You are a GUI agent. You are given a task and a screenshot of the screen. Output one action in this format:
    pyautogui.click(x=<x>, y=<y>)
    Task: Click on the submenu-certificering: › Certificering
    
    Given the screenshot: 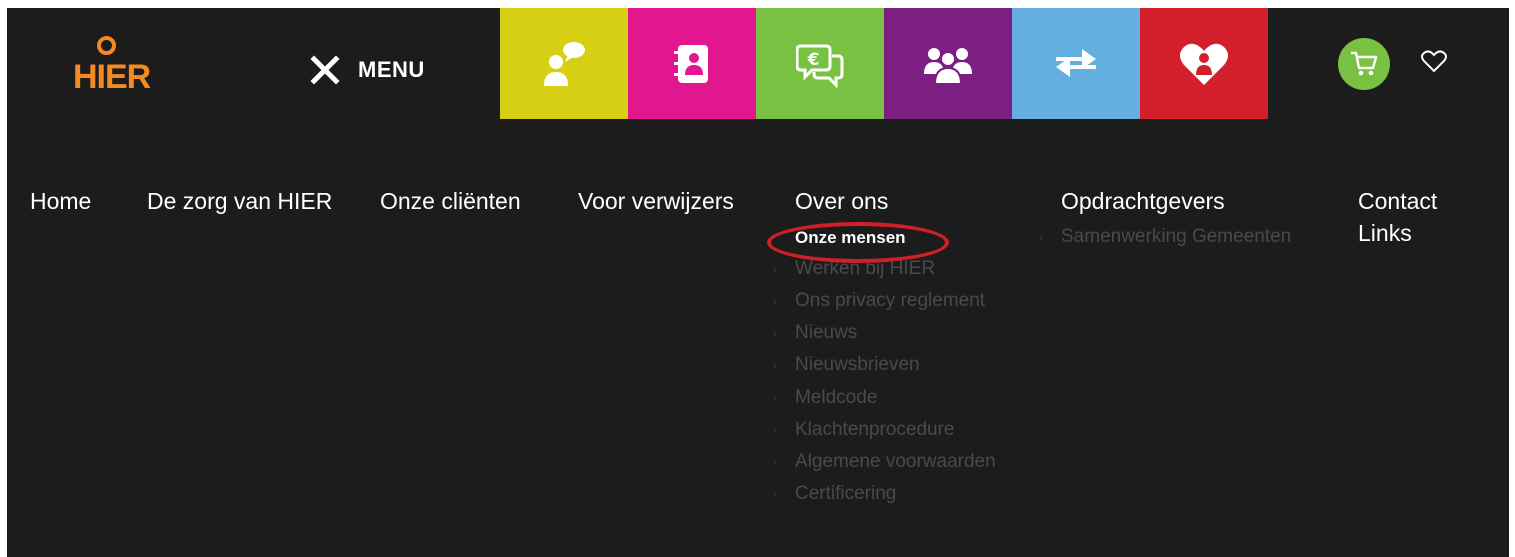 What is the action you would take?
    pyautogui.click(x=835, y=494)
    